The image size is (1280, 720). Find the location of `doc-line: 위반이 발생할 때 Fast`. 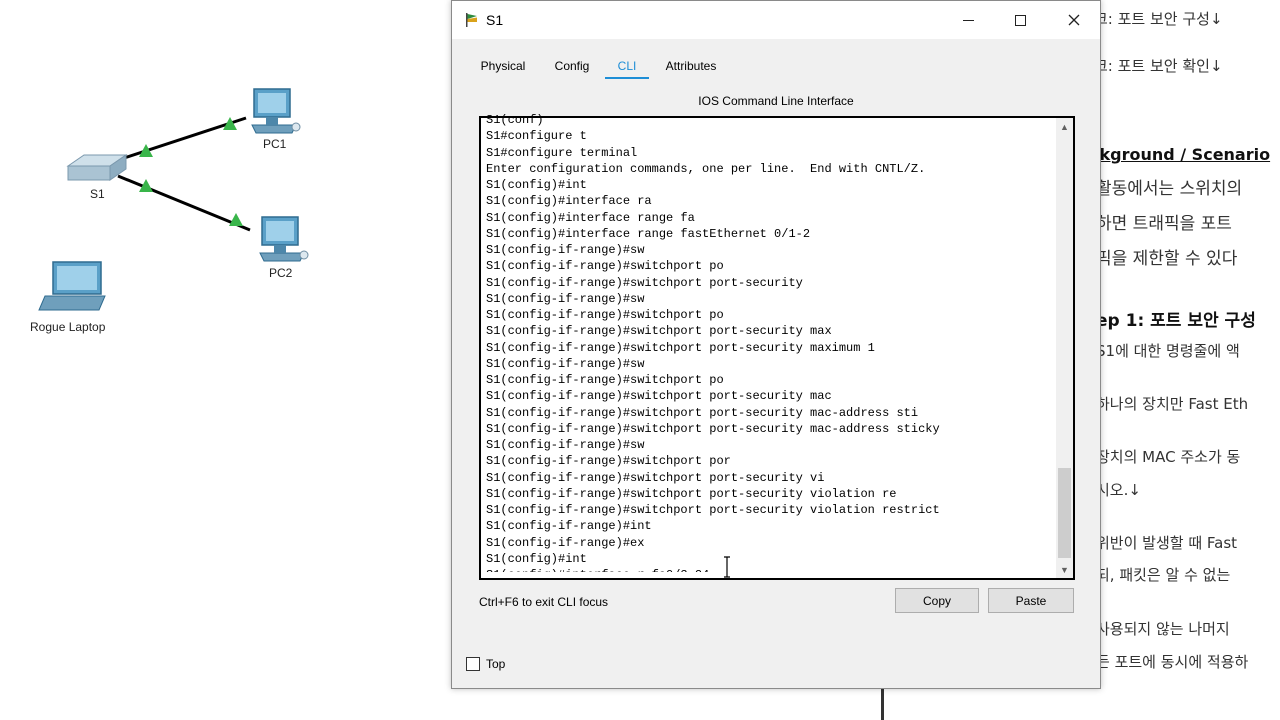

doc-line: 위반이 발생할 때 Fast is located at coordinates (1169, 543).